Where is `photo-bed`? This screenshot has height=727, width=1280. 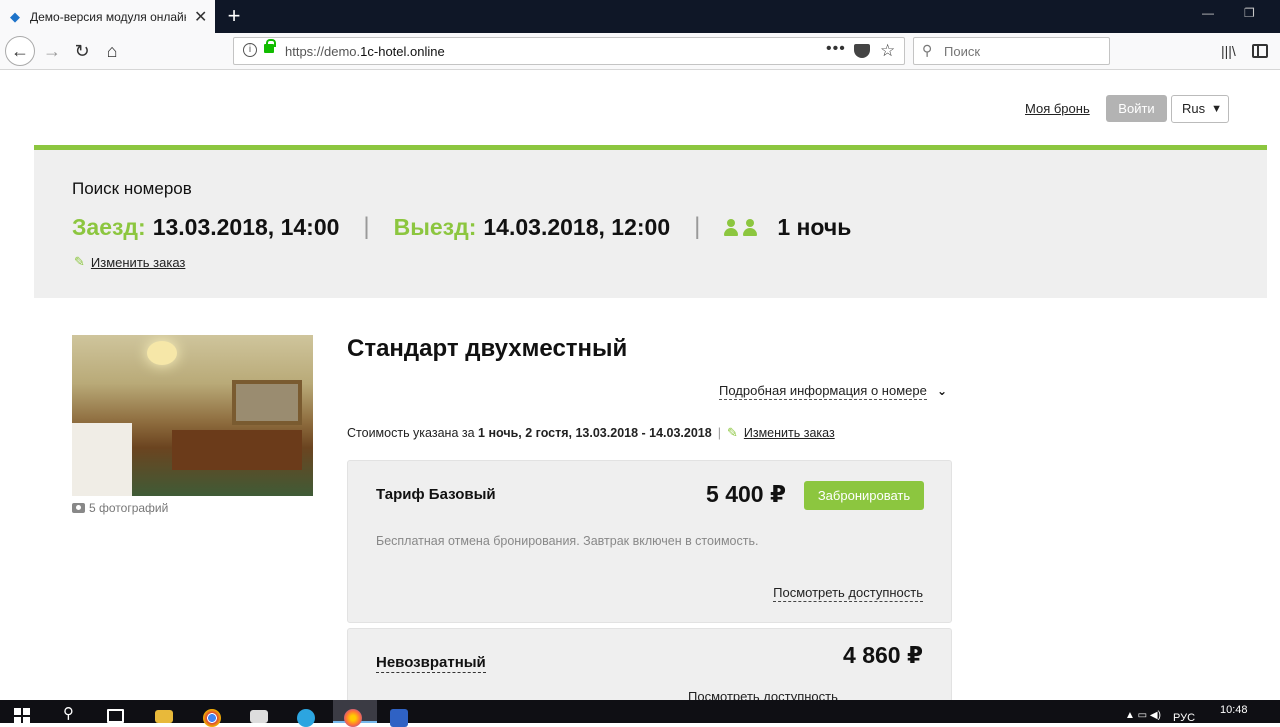
photo-bed is located at coordinates (102, 459).